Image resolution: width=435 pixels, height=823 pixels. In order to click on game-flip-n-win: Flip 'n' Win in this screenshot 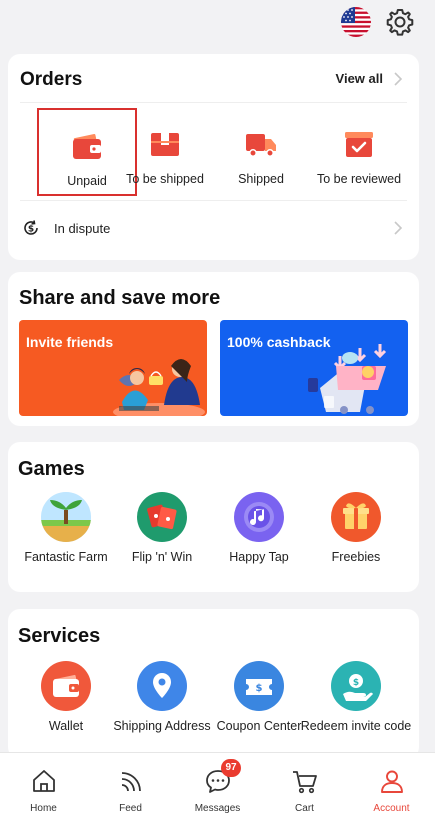, I will do `click(162, 537)`.